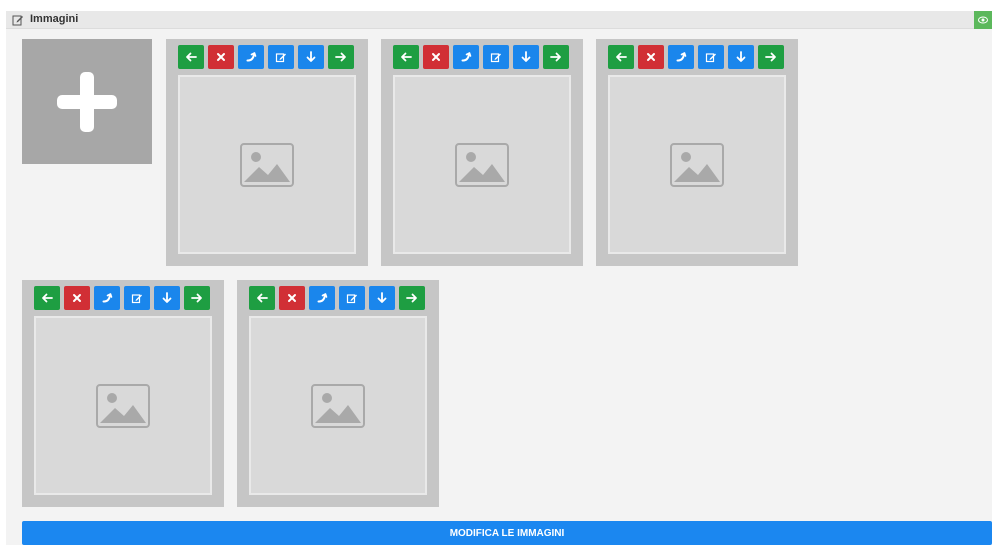 Image resolution: width=992 pixels, height=545 pixels. I want to click on visibility-toggle, so click(983, 20).